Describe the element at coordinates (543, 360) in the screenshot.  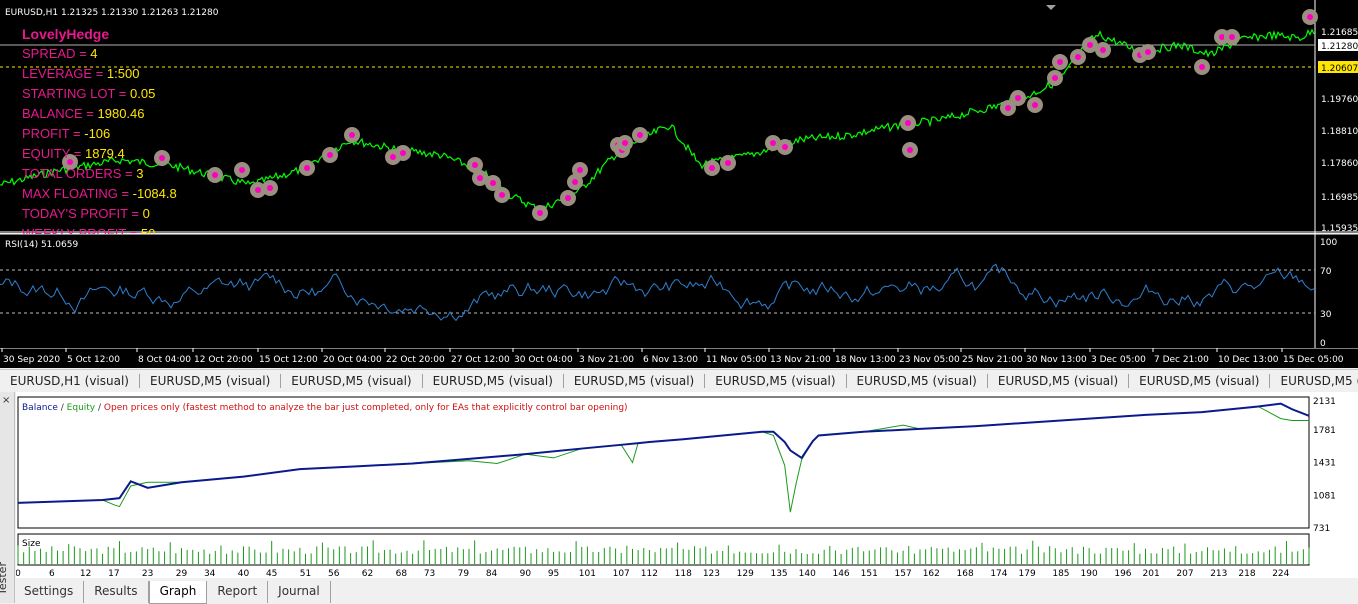
I see `date-label: 30 Oct 04:00` at that location.